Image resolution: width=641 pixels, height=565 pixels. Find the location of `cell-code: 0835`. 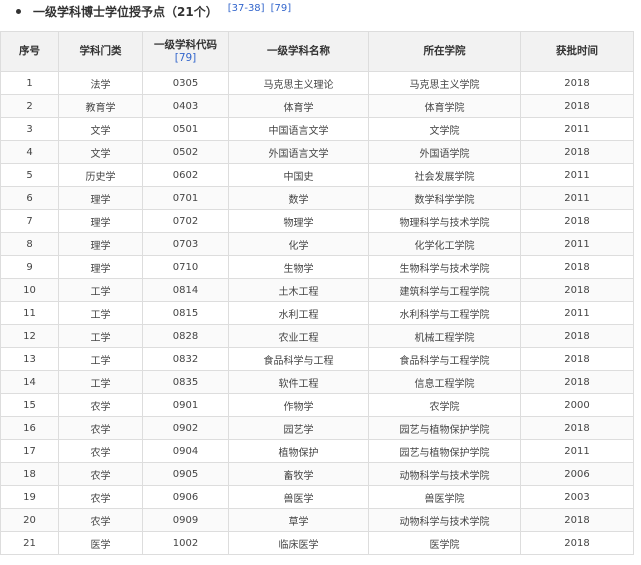

cell-code: 0835 is located at coordinates (185, 382).